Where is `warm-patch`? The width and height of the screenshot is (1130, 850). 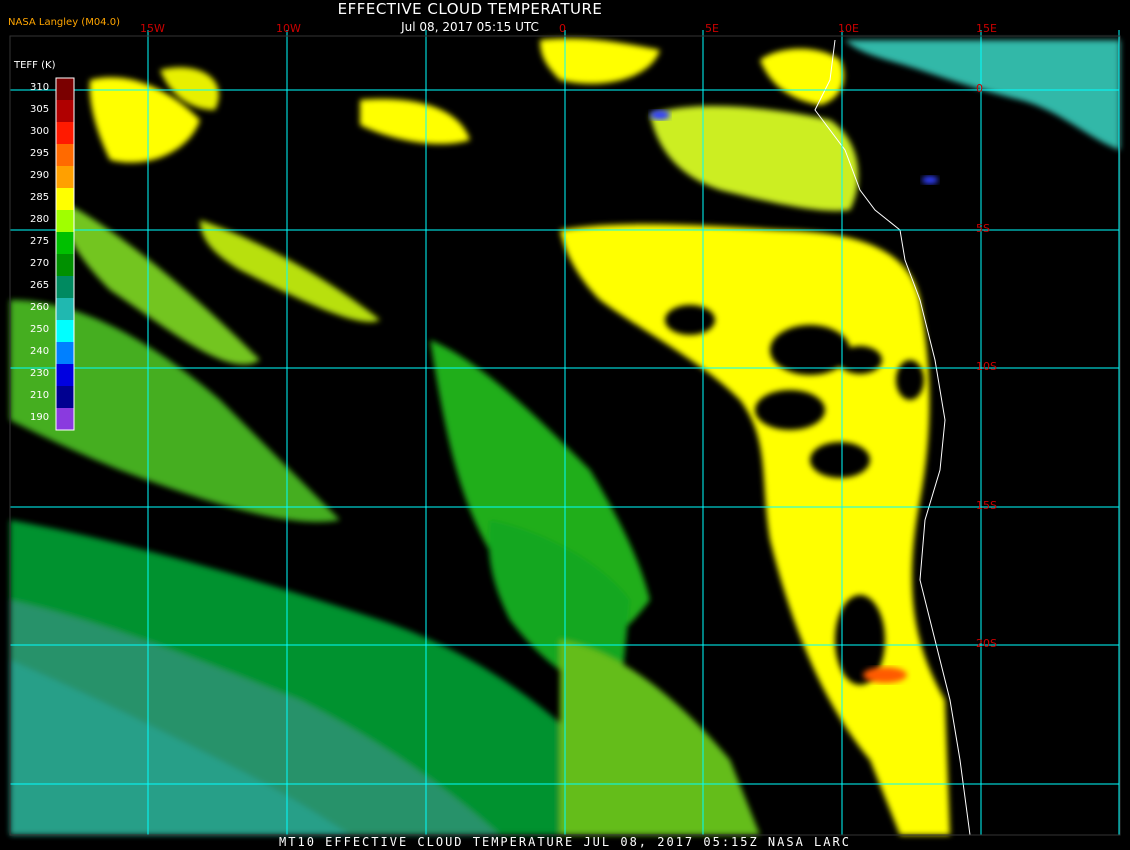 warm-patch is located at coordinates (885, 675).